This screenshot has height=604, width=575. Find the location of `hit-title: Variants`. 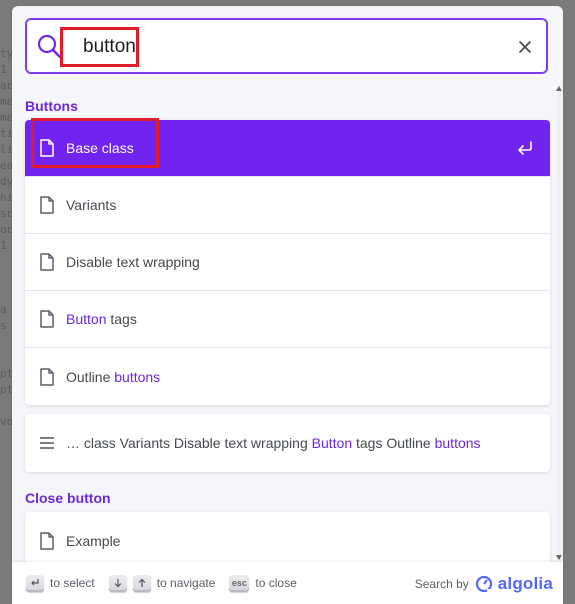

hit-title: Variants is located at coordinates (91, 205).